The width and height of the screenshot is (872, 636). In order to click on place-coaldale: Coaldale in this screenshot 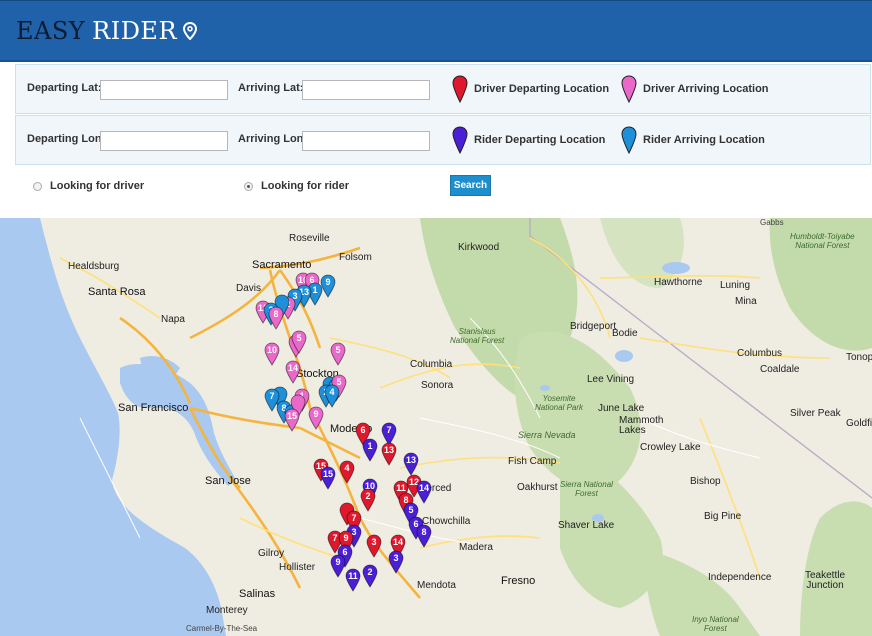, I will do `click(780, 369)`.